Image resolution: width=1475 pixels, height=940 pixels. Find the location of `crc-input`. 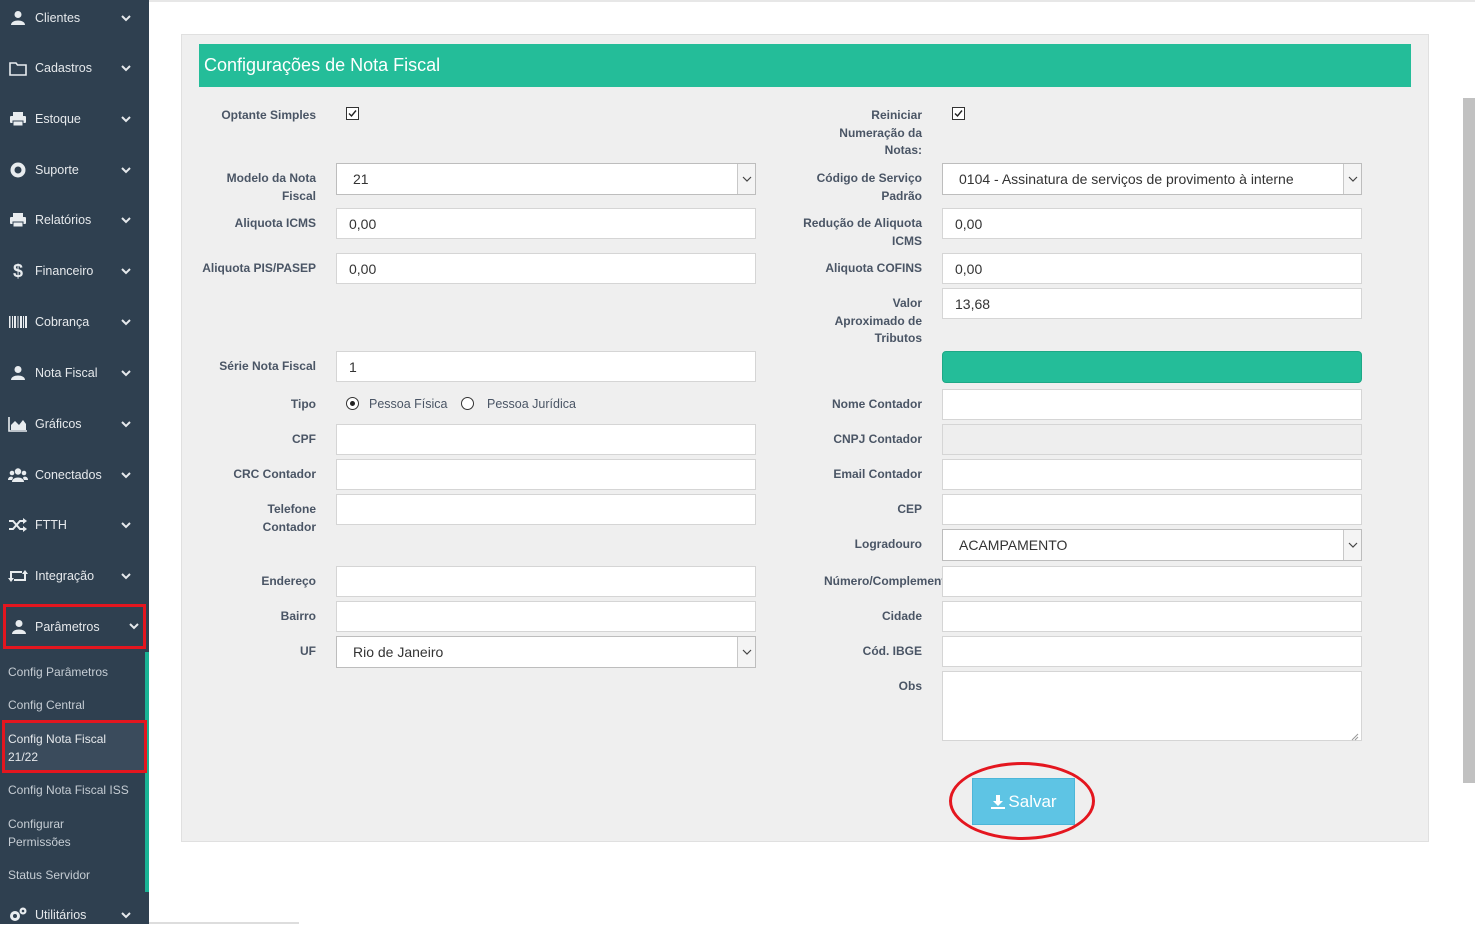

crc-input is located at coordinates (546, 474).